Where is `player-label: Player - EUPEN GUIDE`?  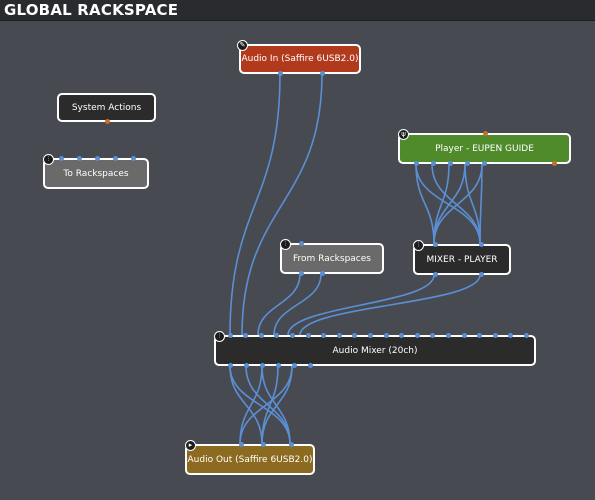
player-label: Player - EUPEN GUIDE is located at coordinates (484, 148).